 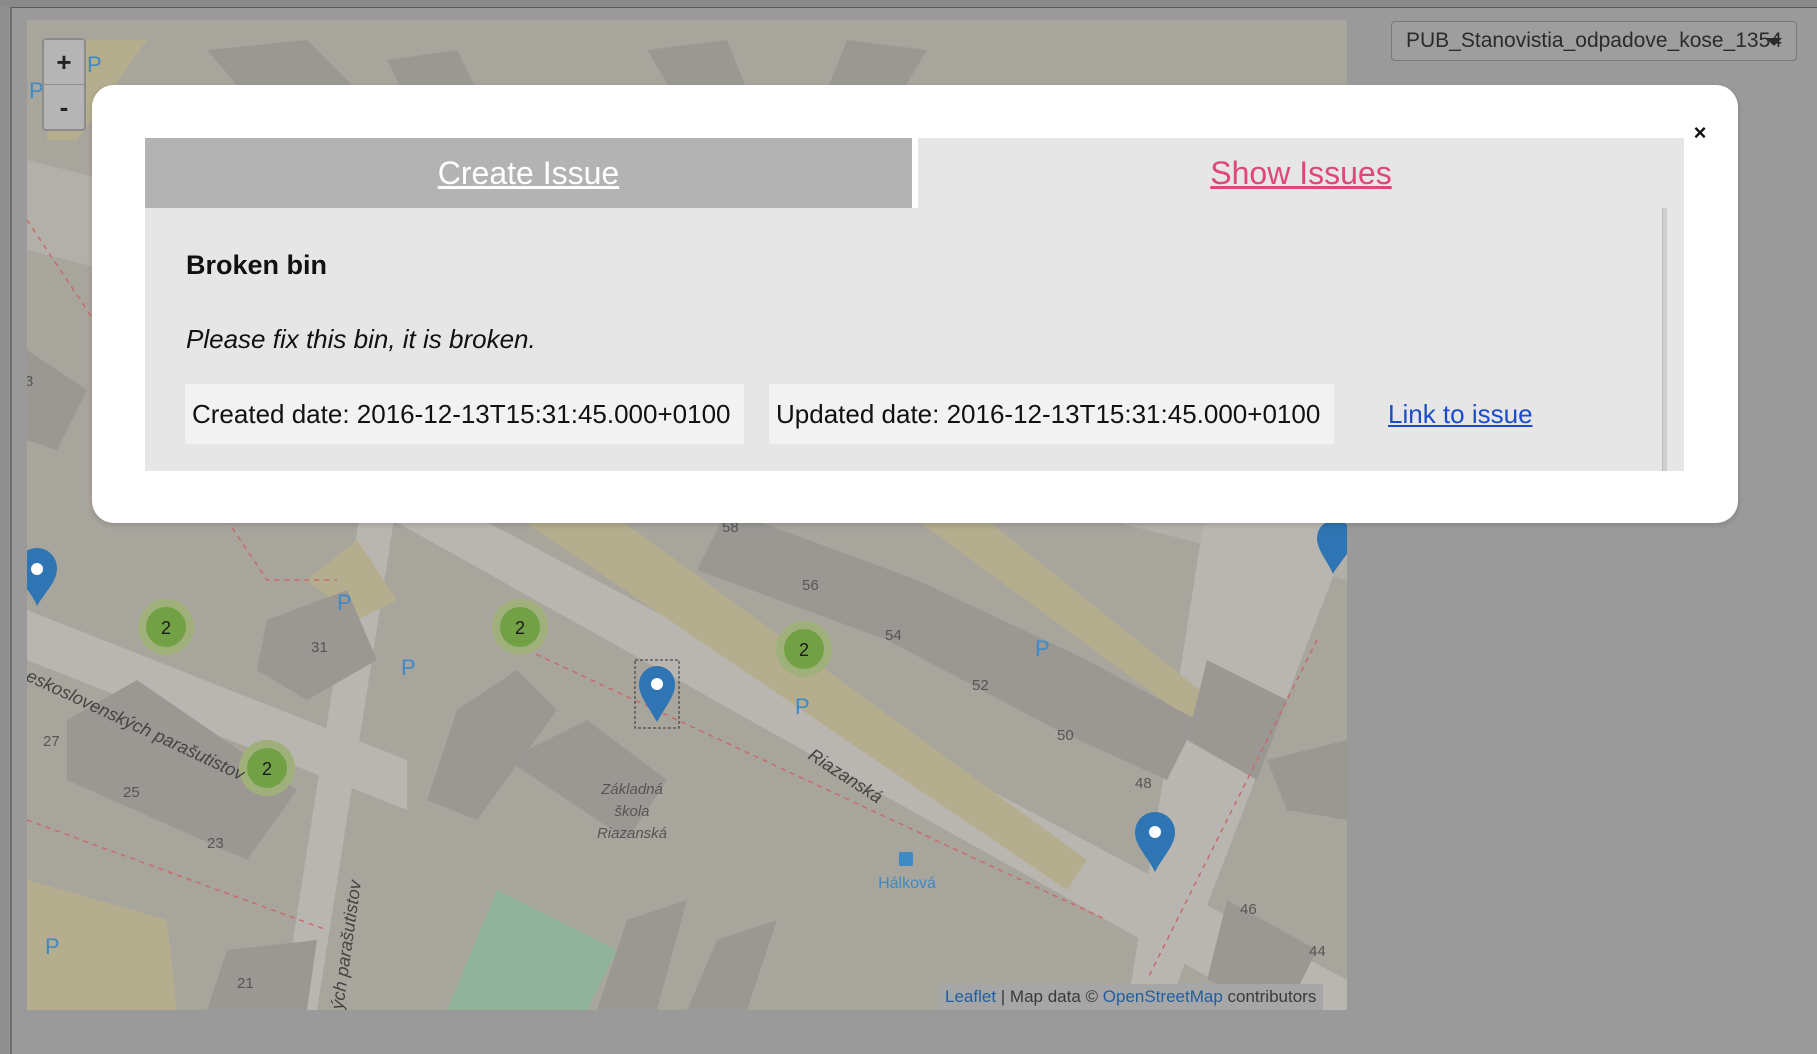 What do you see at coordinates (1065, 735) in the screenshot?
I see `house-number: 50` at bounding box center [1065, 735].